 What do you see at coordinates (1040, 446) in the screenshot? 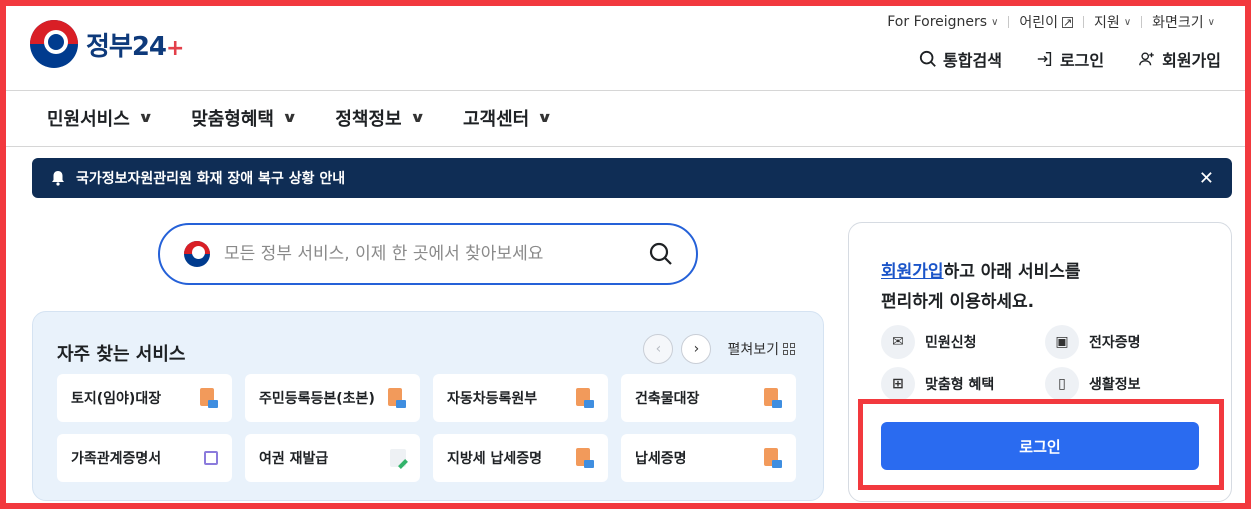
I see `login-button: 로그인` at bounding box center [1040, 446].